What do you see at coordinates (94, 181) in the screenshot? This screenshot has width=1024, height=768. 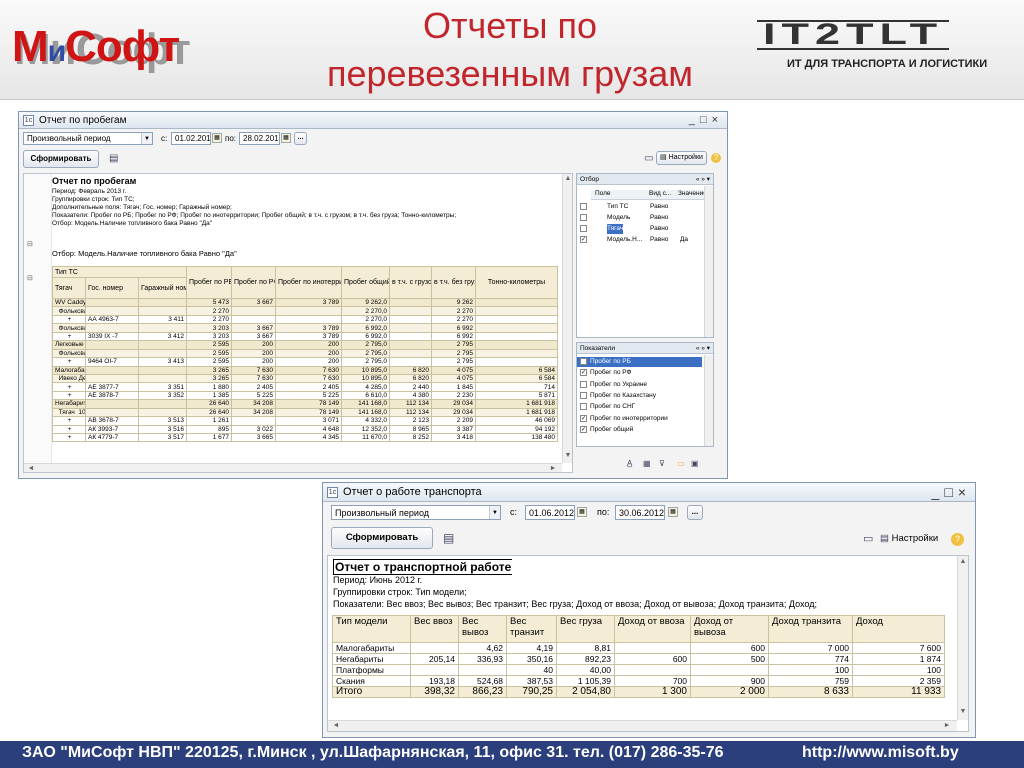 I see `mileage-report-title: Отчет по пробегам` at bounding box center [94, 181].